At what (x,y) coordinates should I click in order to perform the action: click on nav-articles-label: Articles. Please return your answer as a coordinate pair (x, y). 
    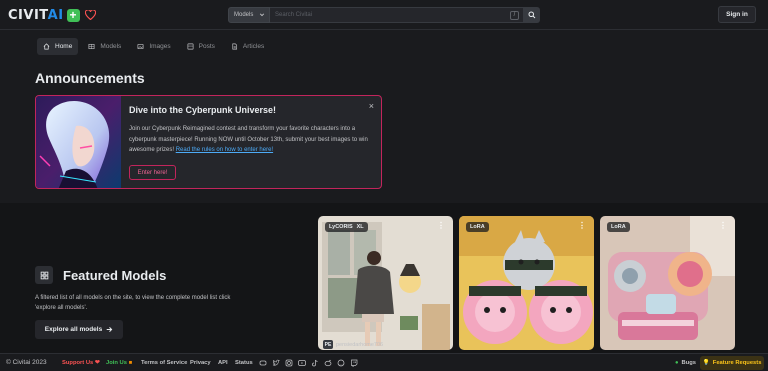
    Looking at the image, I should click on (253, 46).